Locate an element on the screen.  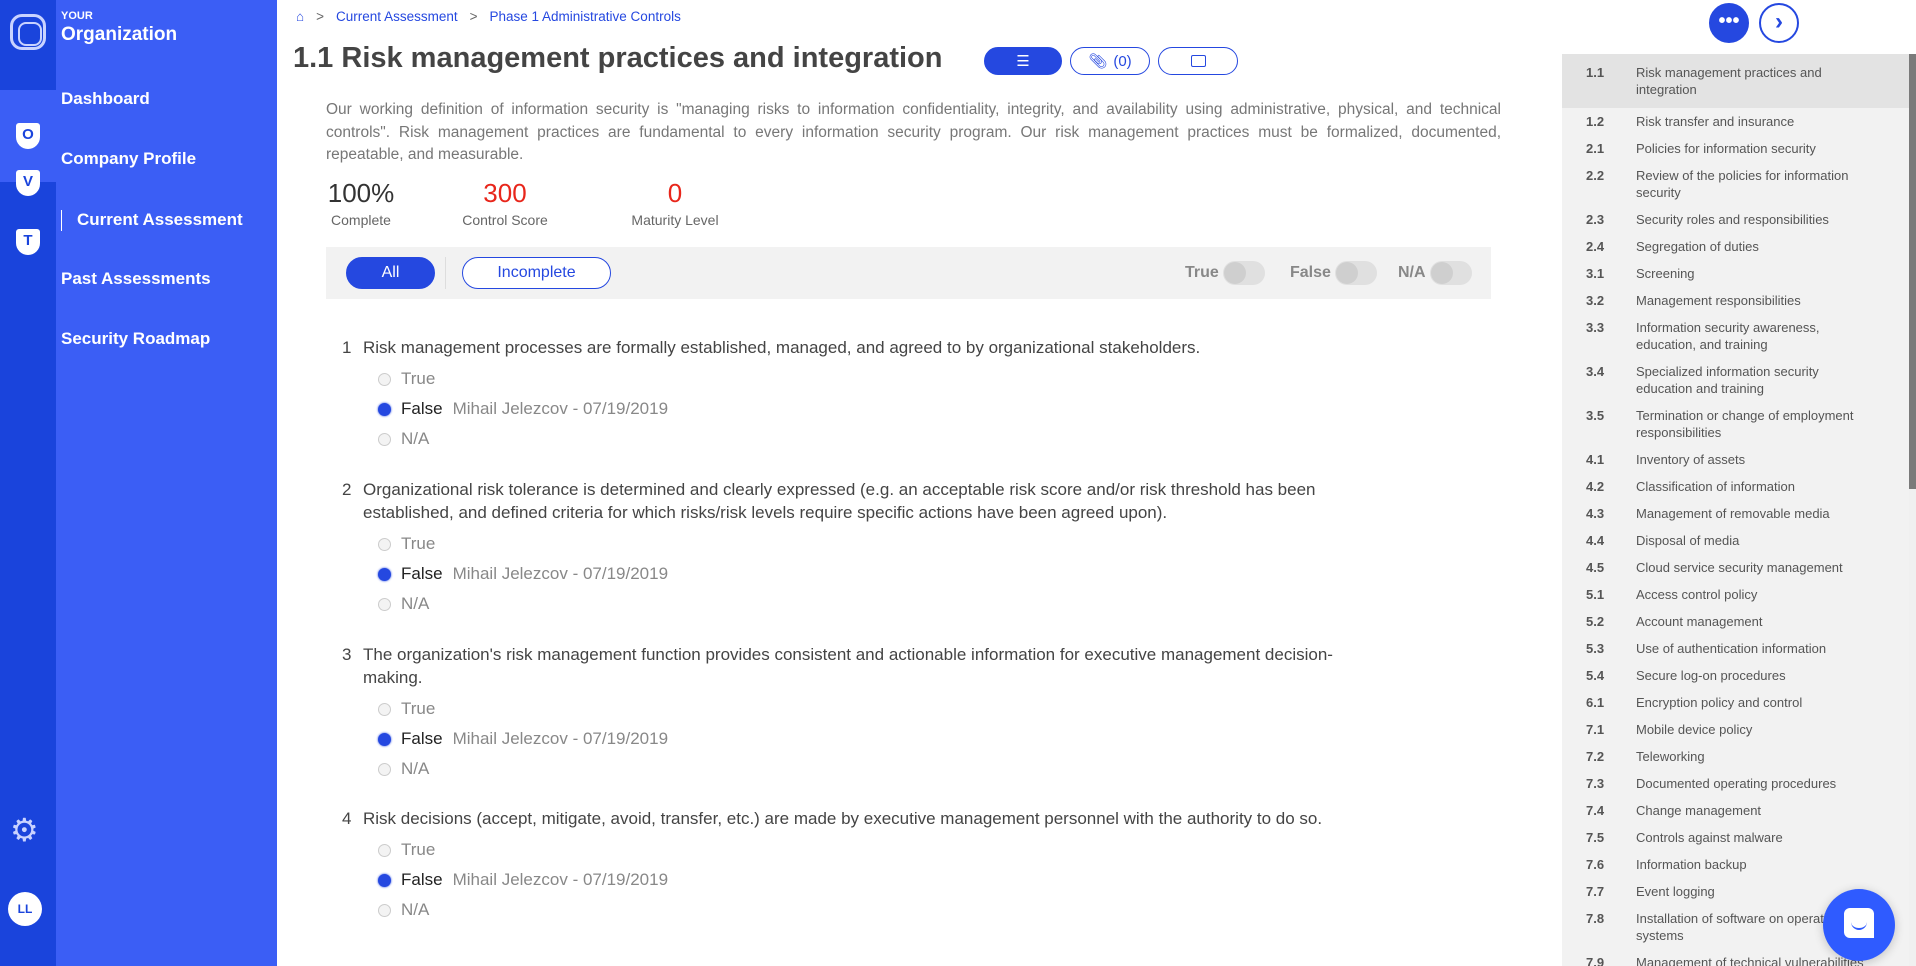
control-number: 2.2 is located at coordinates (1595, 175).